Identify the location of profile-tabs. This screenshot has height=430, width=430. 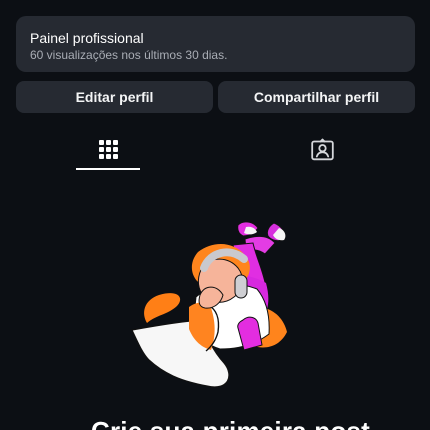
(215, 149).